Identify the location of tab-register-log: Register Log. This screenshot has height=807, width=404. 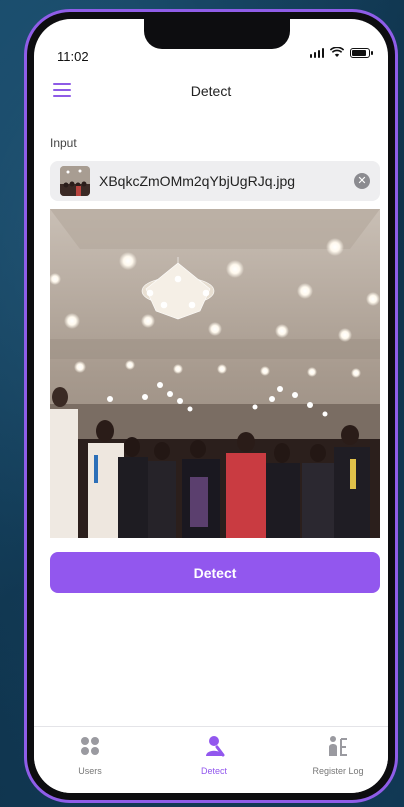
(338, 755).